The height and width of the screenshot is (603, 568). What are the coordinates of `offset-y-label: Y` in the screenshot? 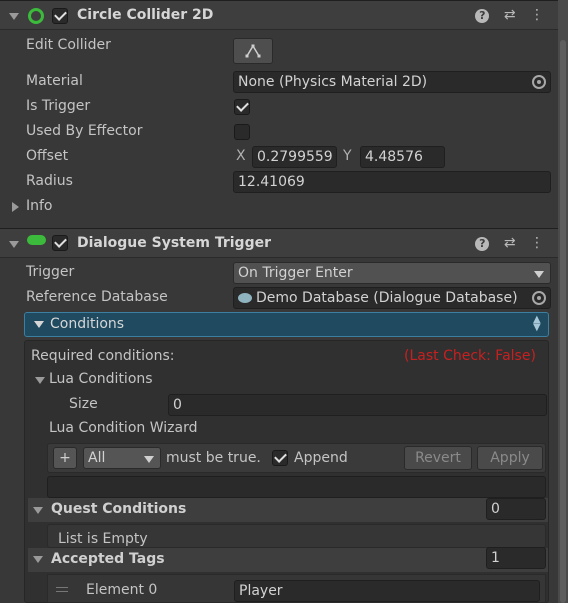 It's located at (347, 156).